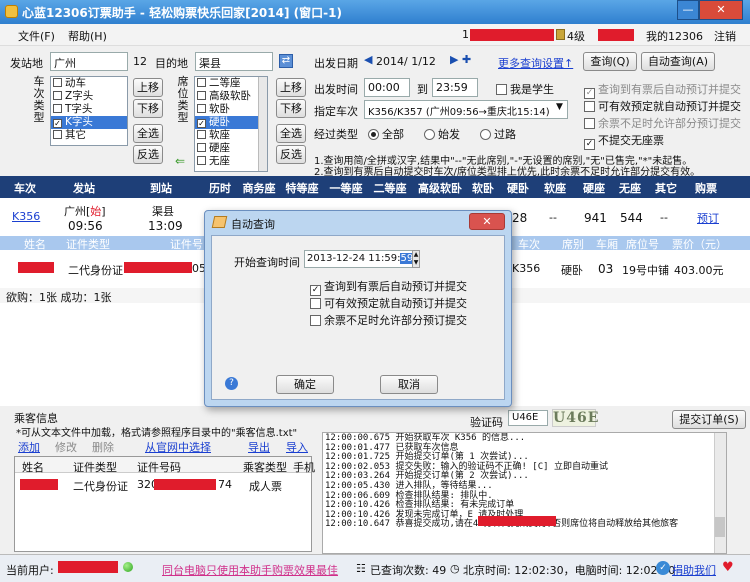 This screenshot has width=750, height=582. I want to click on train-type-item: Z字头, so click(89, 96).